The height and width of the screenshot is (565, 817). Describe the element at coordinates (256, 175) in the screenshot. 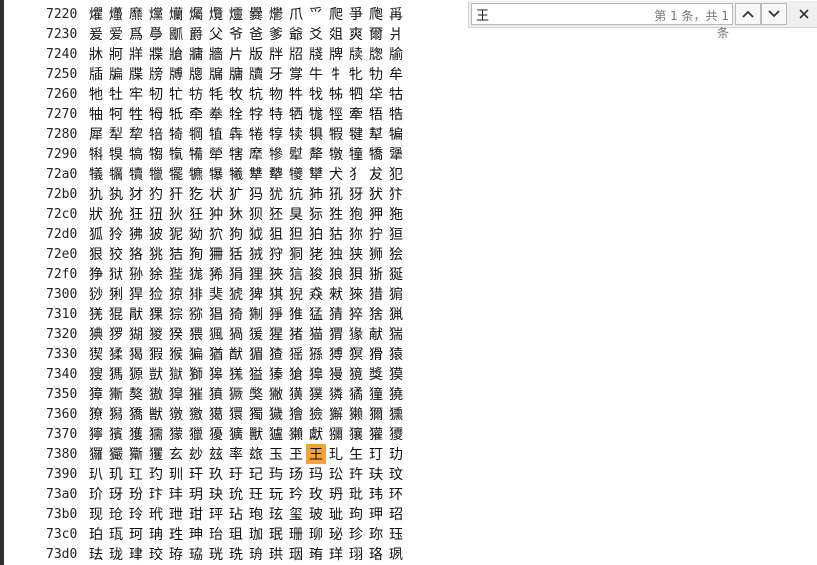

I see `character-glyph: 犨` at that location.